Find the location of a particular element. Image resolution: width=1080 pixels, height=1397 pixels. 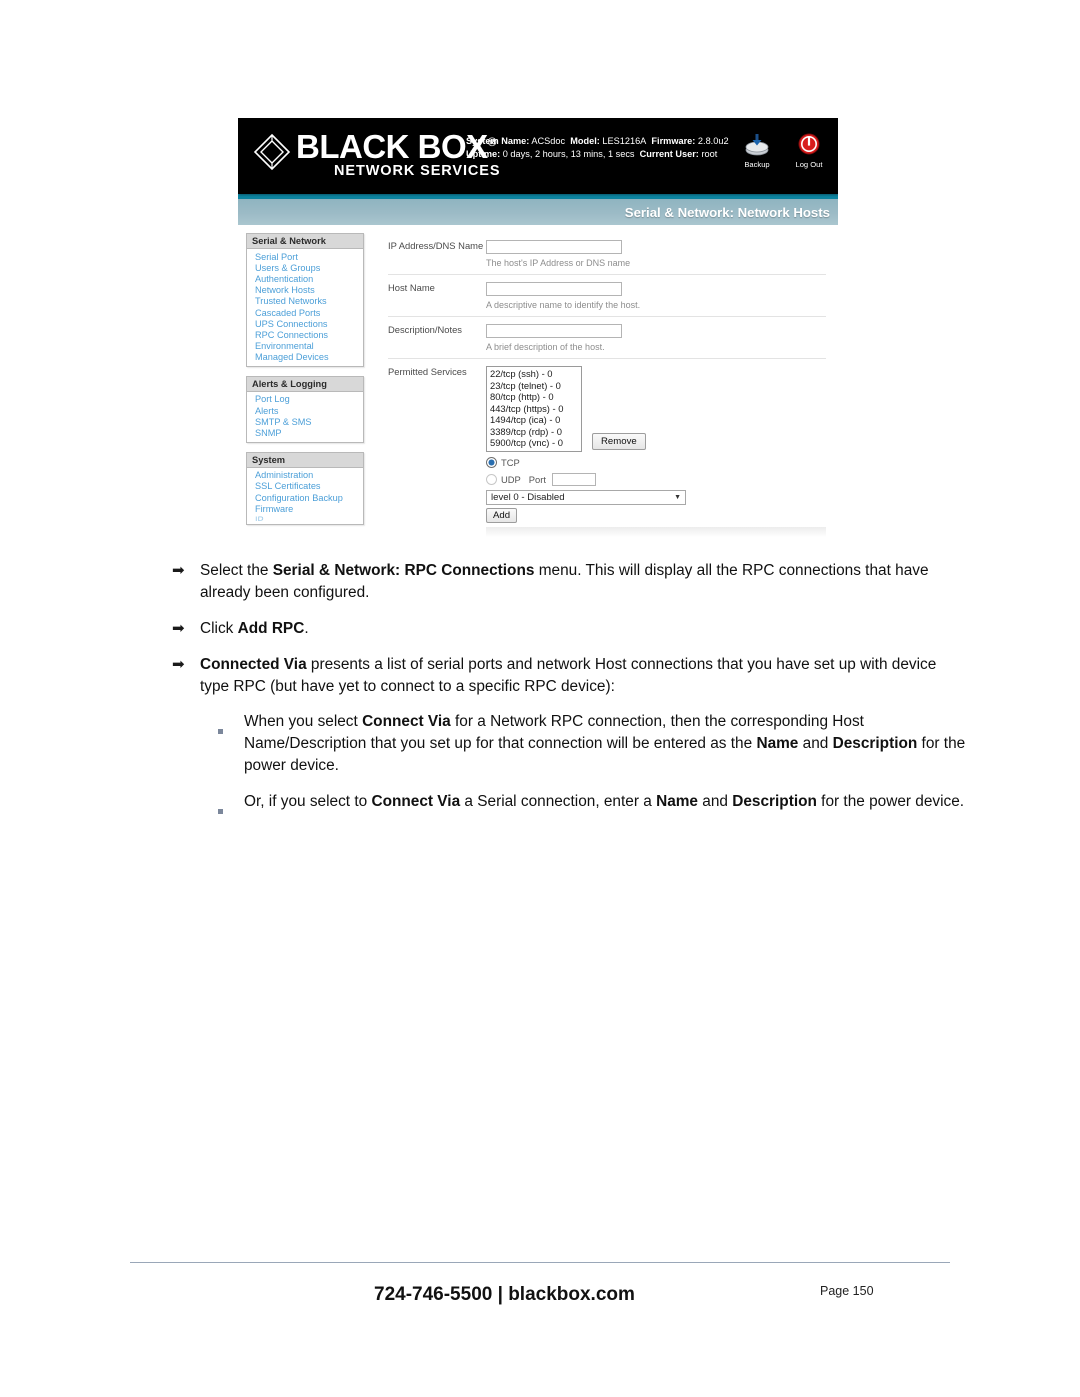

logout-icon is located at coordinates (809, 145).